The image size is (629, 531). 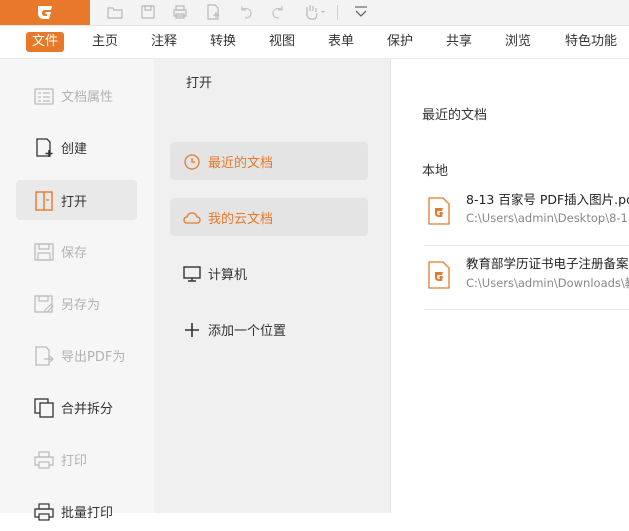 What do you see at coordinates (45, 42) in the screenshot?
I see `tab-file: 文件` at bounding box center [45, 42].